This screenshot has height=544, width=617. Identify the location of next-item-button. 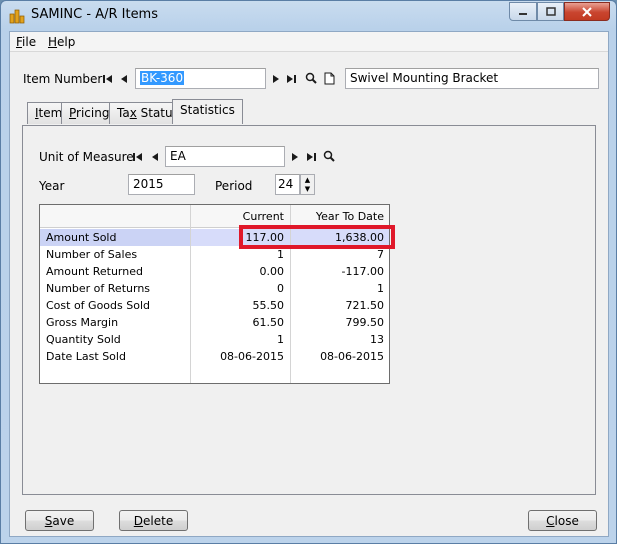
(276, 79).